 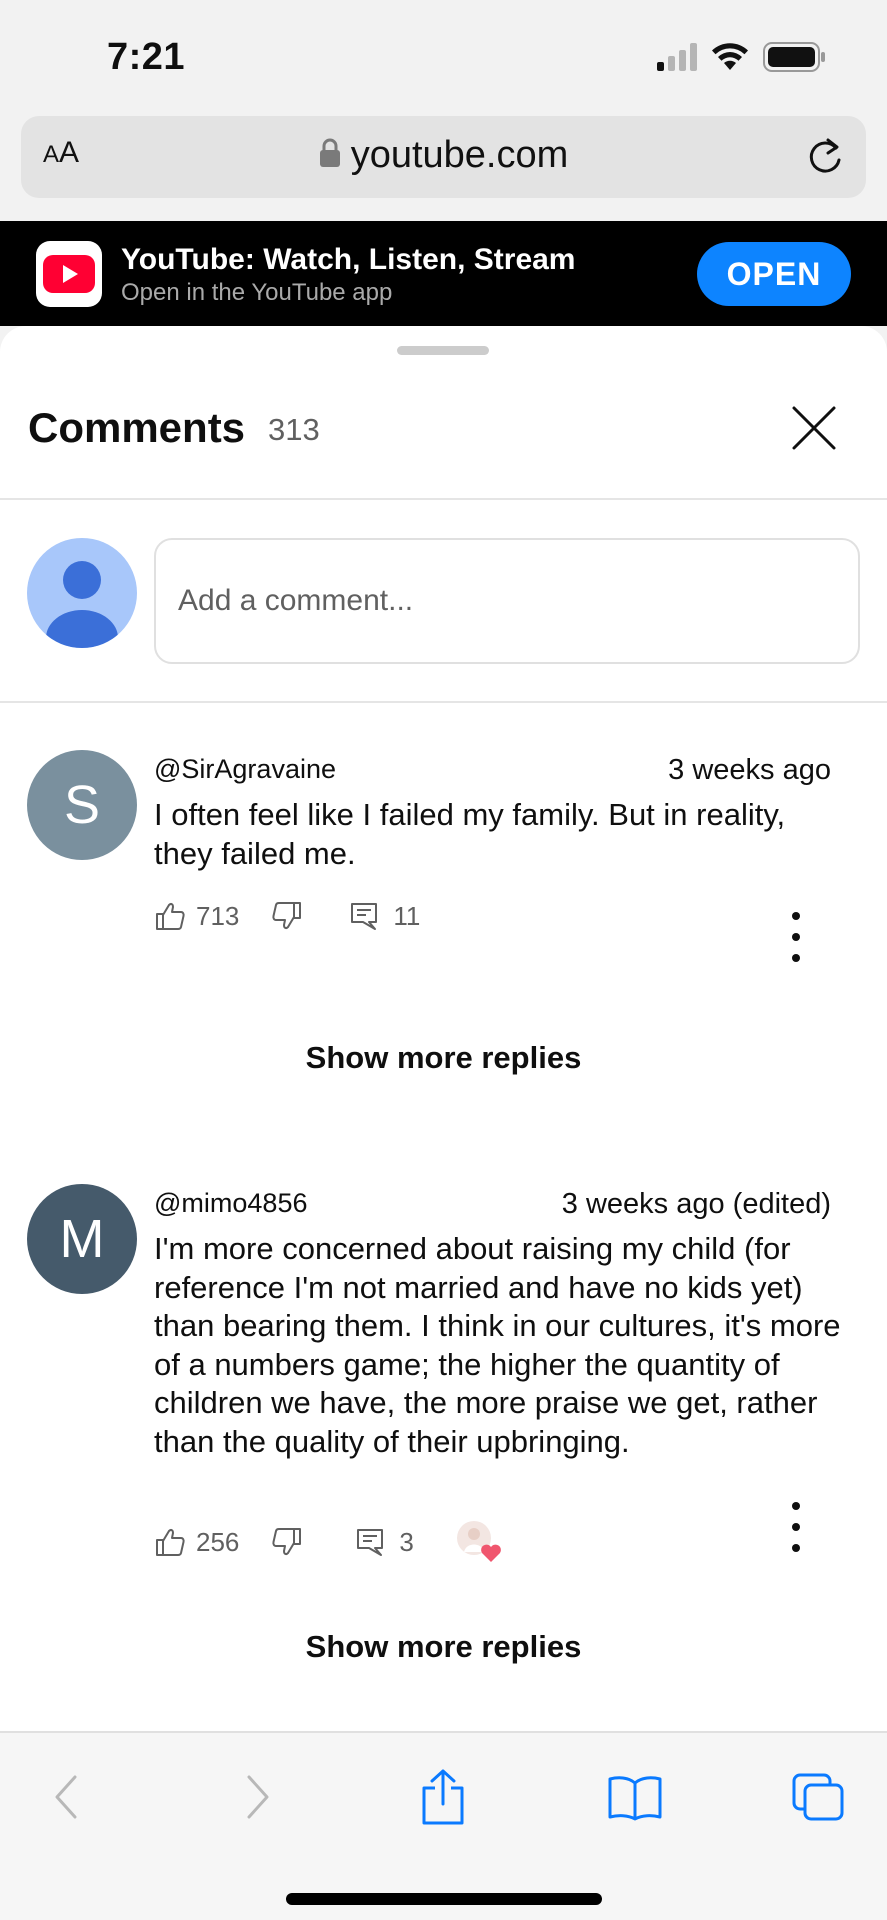 What do you see at coordinates (258, 1797) in the screenshot?
I see `forward-icon` at bounding box center [258, 1797].